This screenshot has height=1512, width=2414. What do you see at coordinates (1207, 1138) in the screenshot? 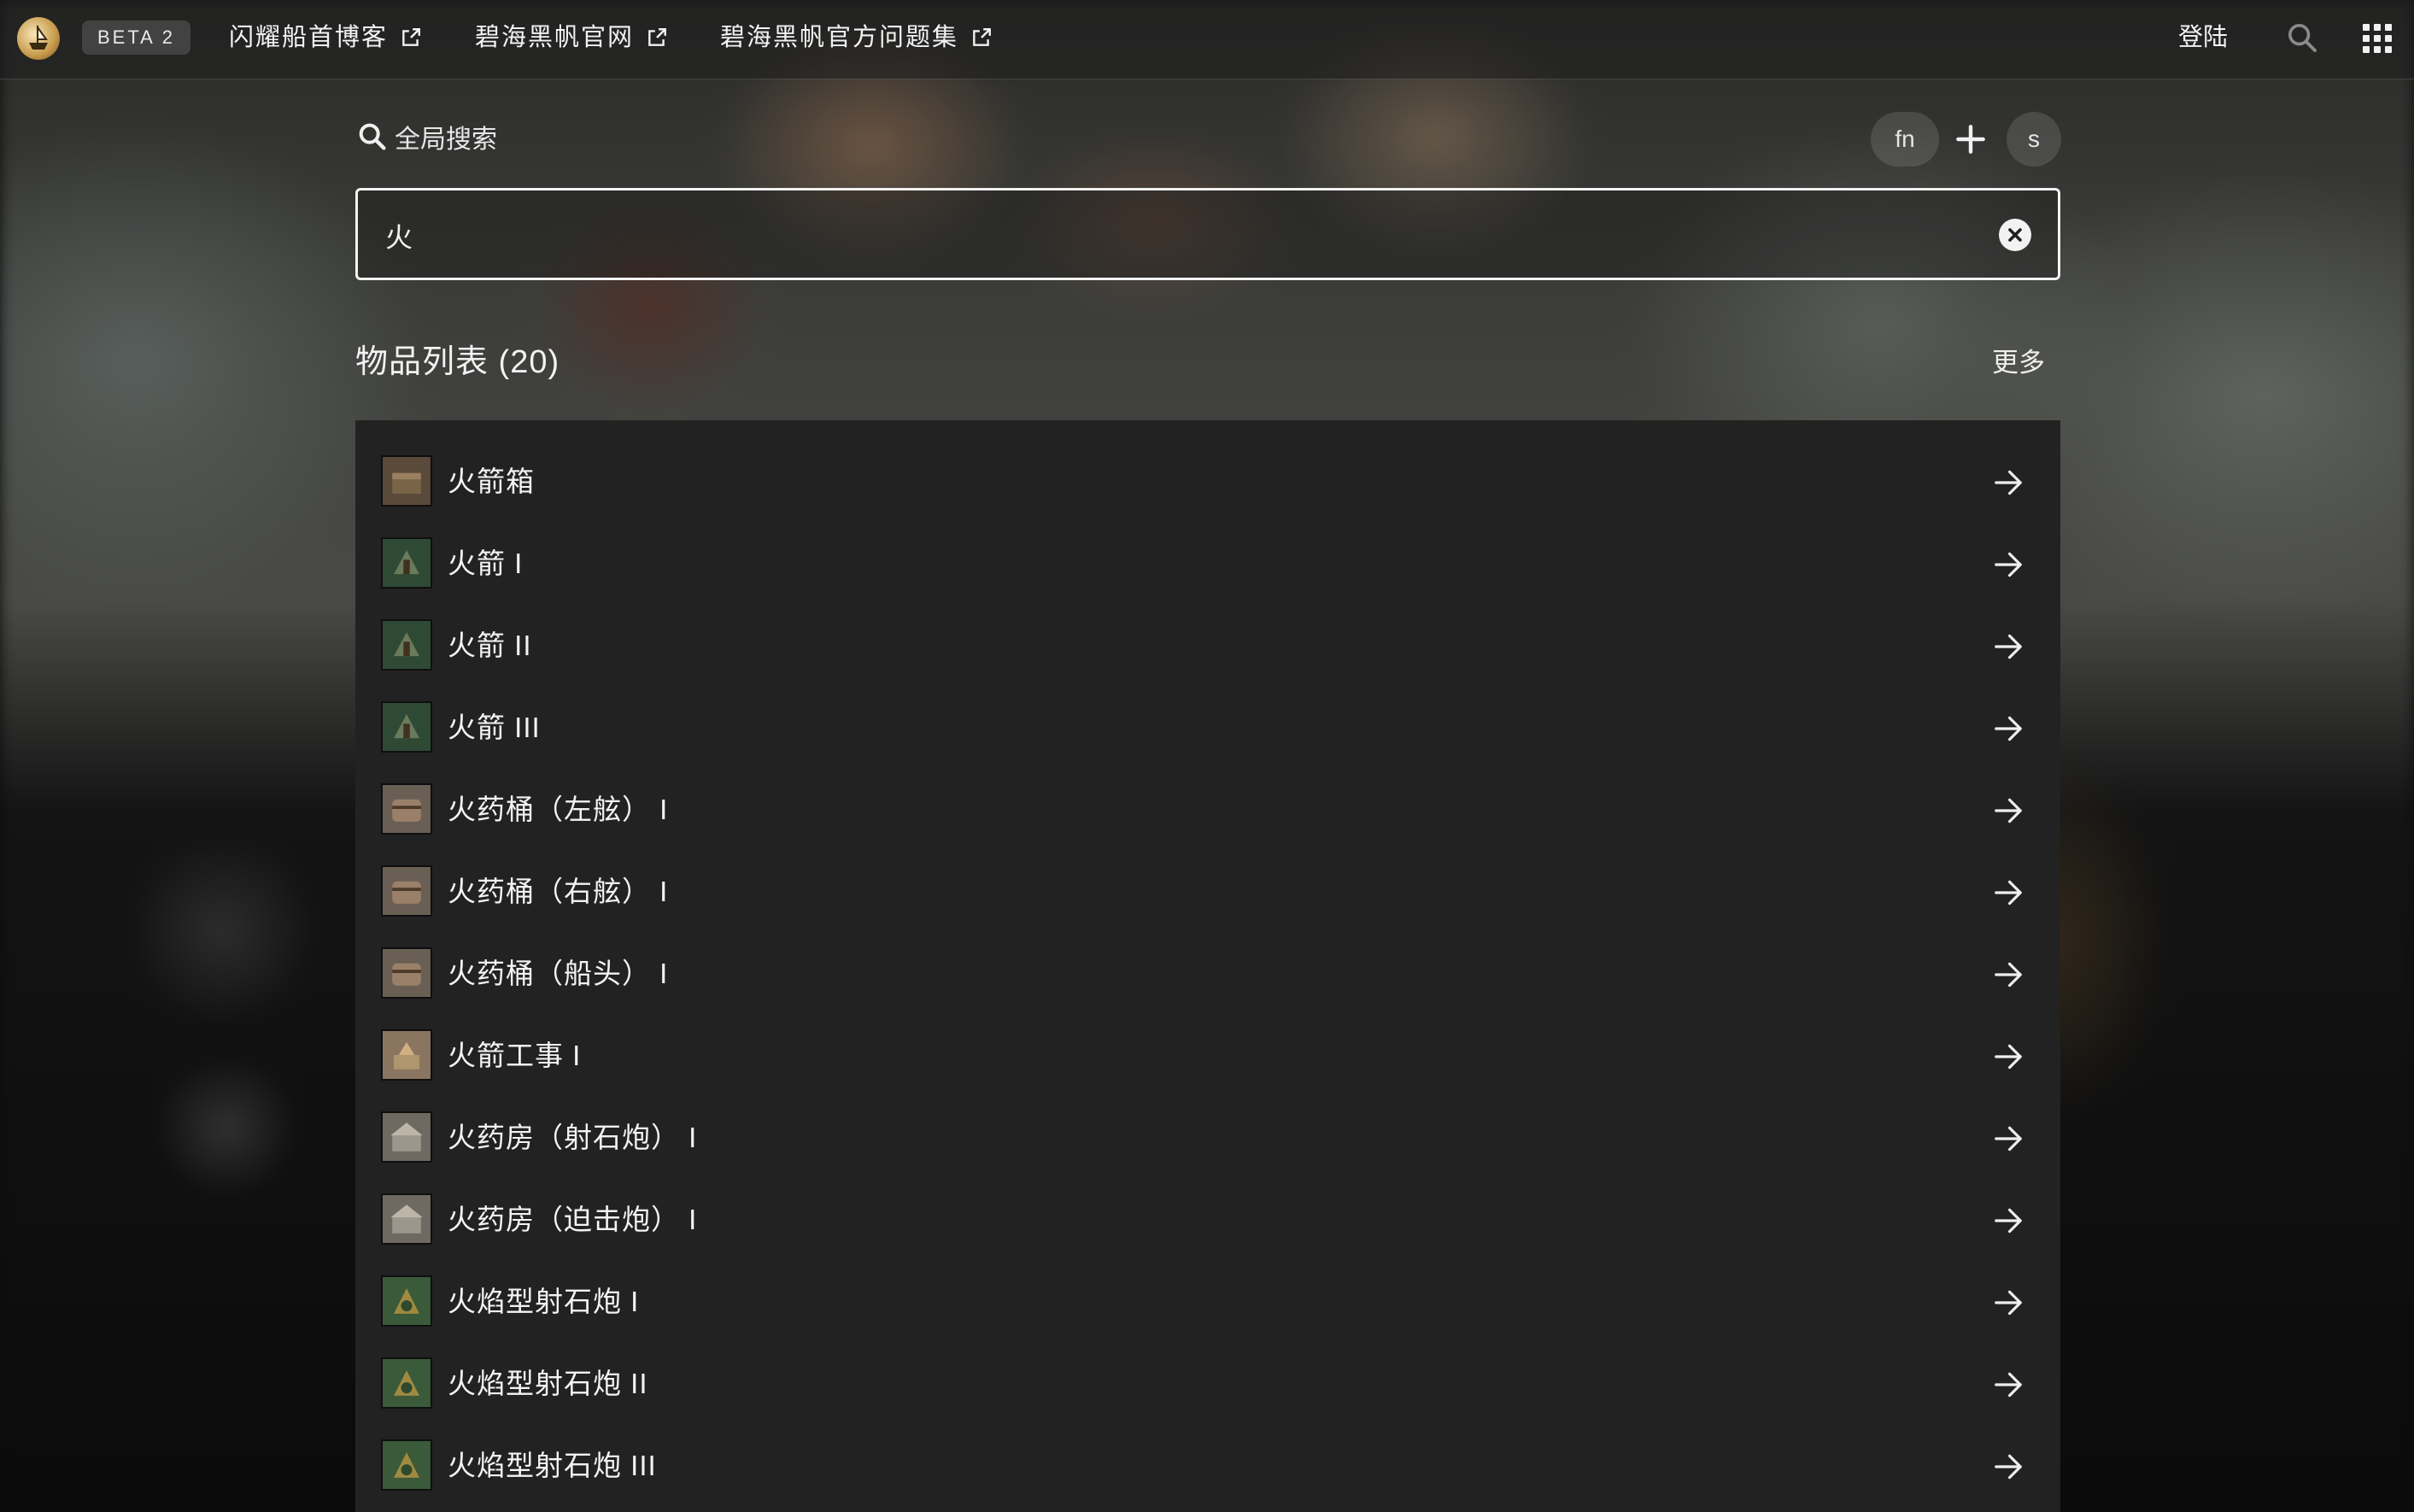
I see `result-item: 火药房（射石炮） I` at bounding box center [1207, 1138].